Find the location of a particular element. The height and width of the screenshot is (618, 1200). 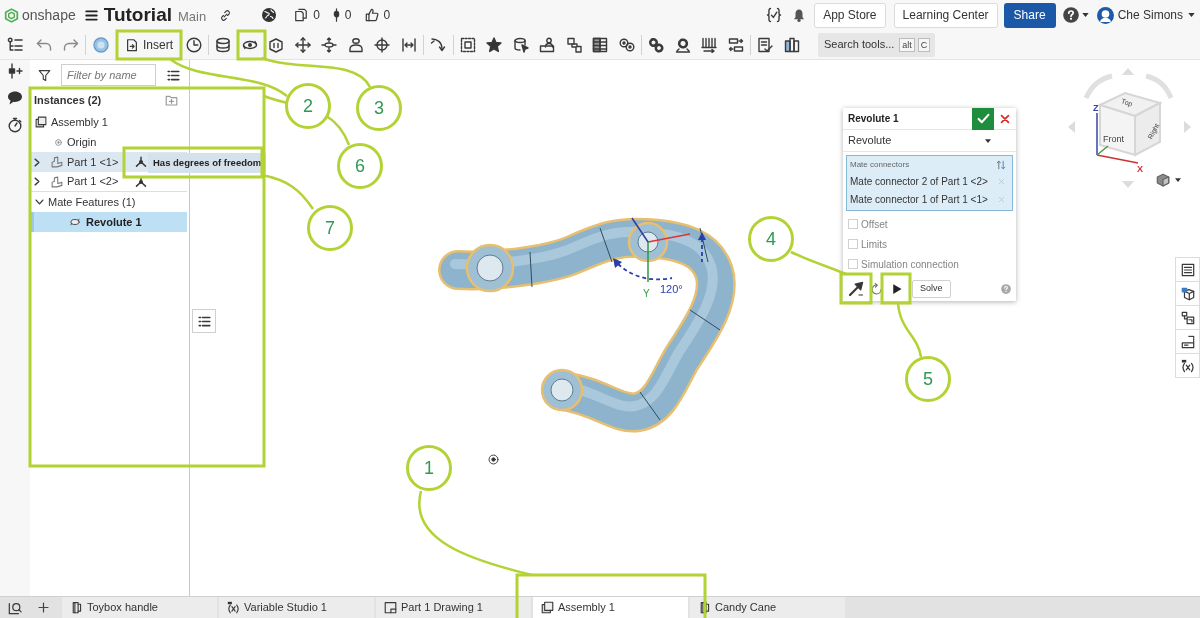

two-rings-icon is located at coordinates (656, 44).